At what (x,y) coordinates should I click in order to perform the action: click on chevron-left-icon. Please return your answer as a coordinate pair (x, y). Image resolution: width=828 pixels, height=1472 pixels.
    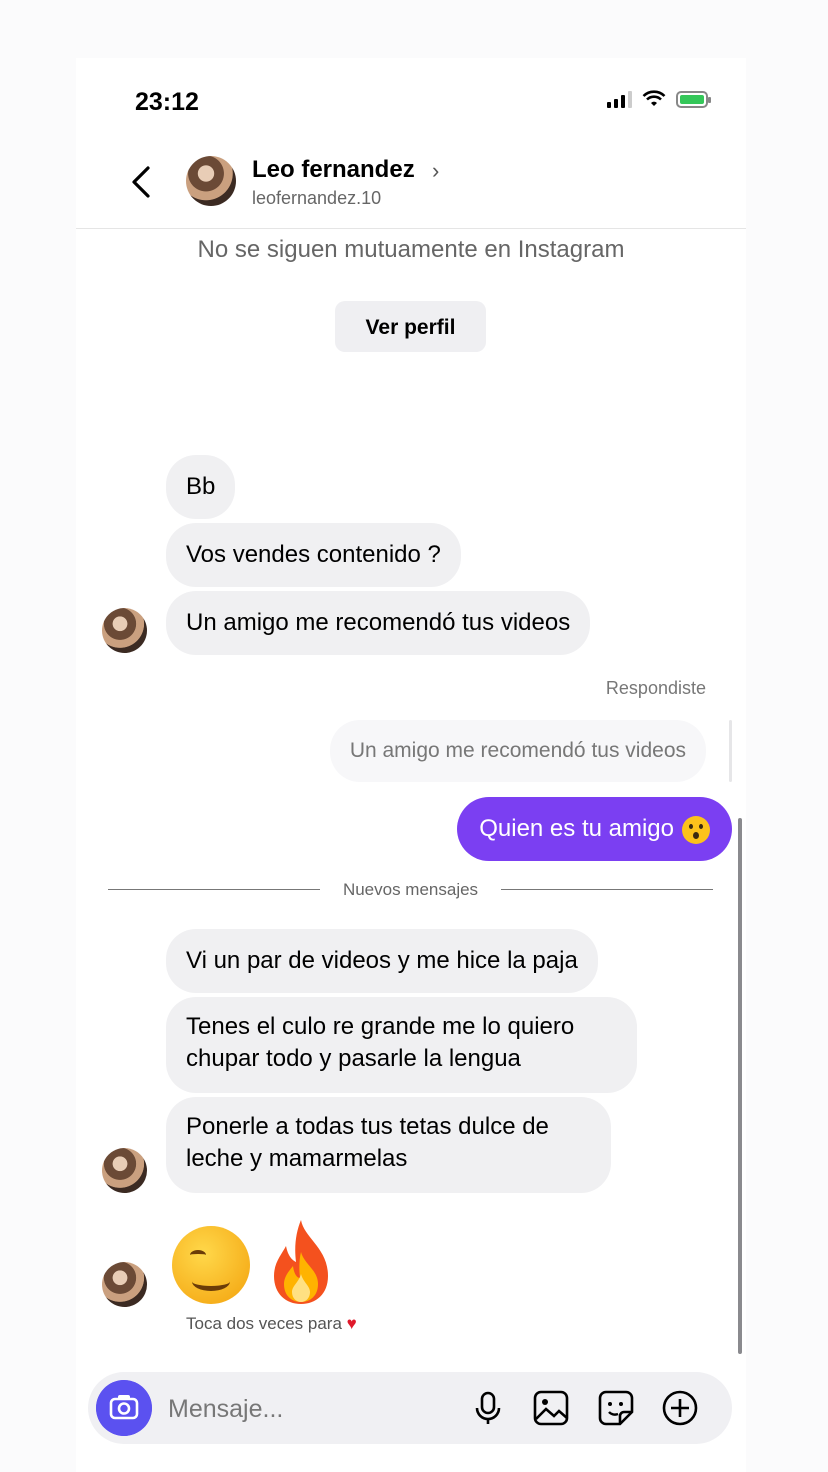
    Looking at the image, I should click on (141, 182).